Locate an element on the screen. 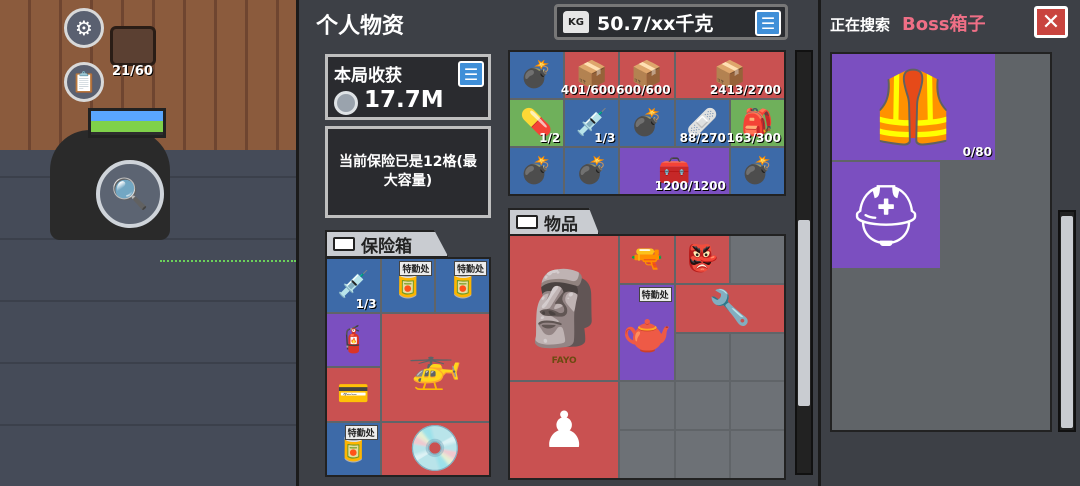  laser-sight is located at coordinates (228, 261).